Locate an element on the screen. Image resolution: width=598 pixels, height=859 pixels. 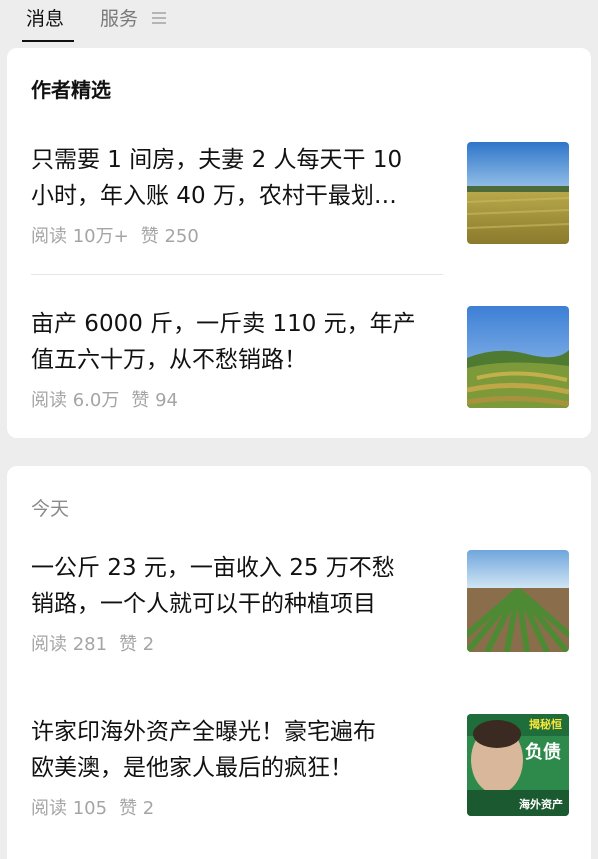
divider is located at coordinates (237, 274).